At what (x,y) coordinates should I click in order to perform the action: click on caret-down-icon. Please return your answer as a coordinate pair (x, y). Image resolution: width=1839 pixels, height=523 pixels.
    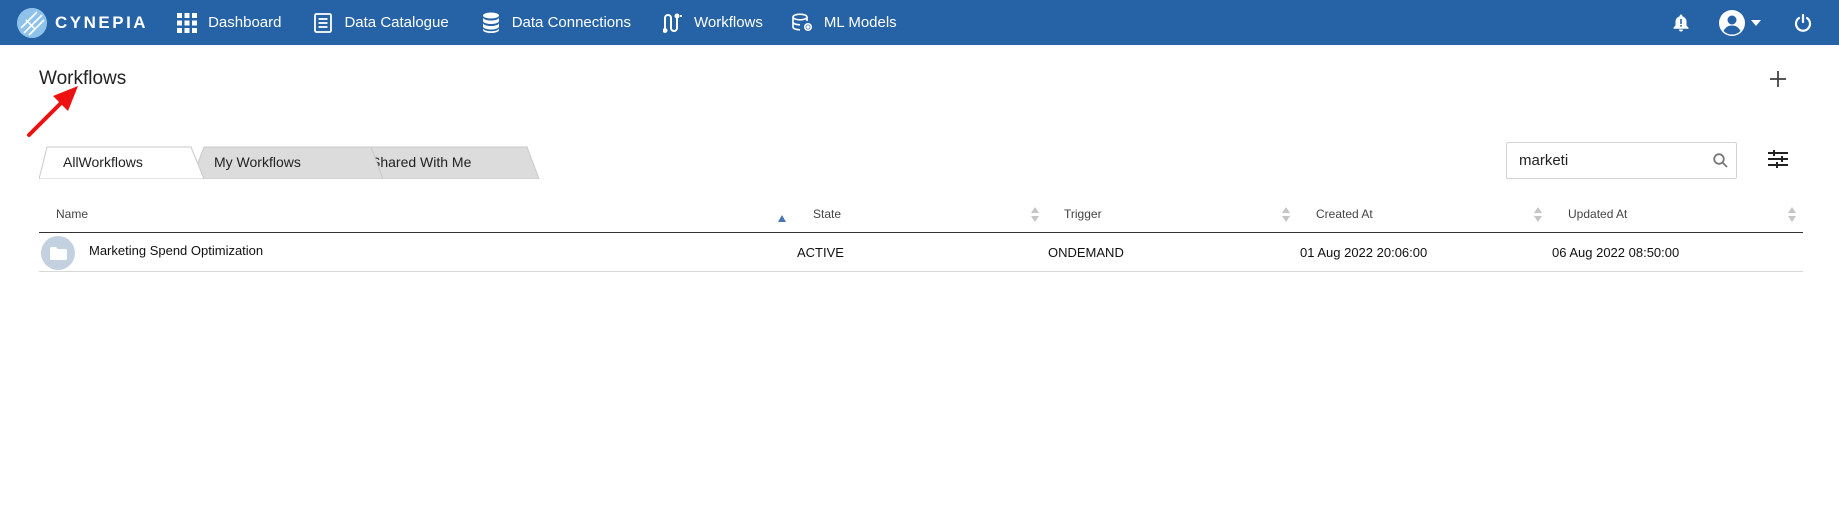
    Looking at the image, I should click on (1756, 23).